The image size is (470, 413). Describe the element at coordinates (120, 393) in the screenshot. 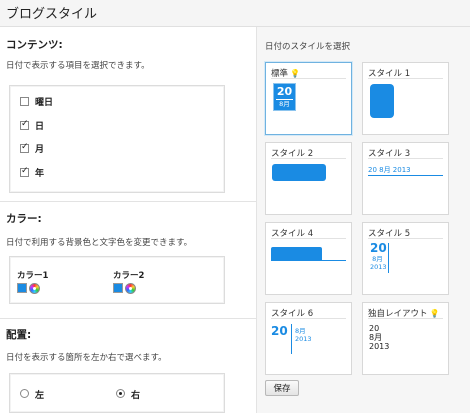

I see `radio-right` at that location.